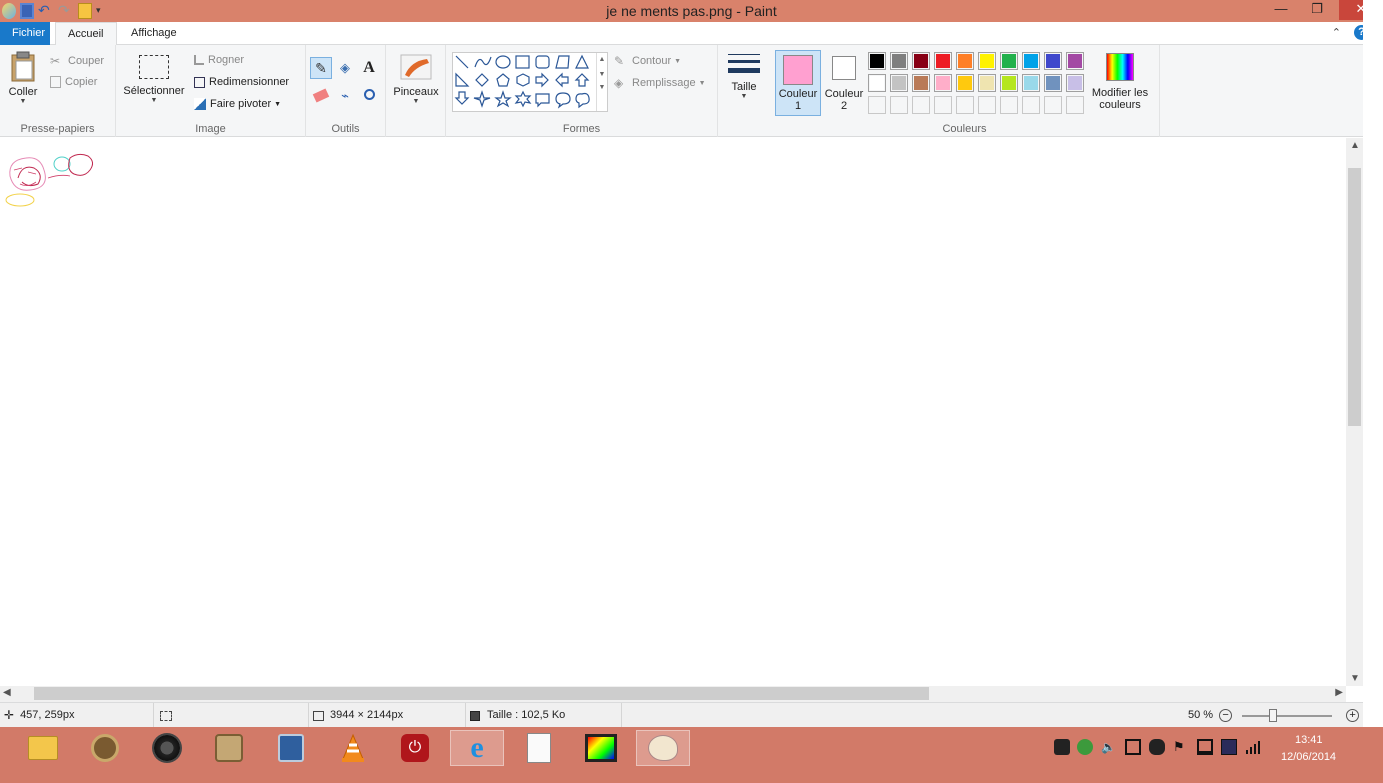  What do you see at coordinates (602, 59) in the screenshot?
I see `chevron-up-icon: ▲` at bounding box center [602, 59].